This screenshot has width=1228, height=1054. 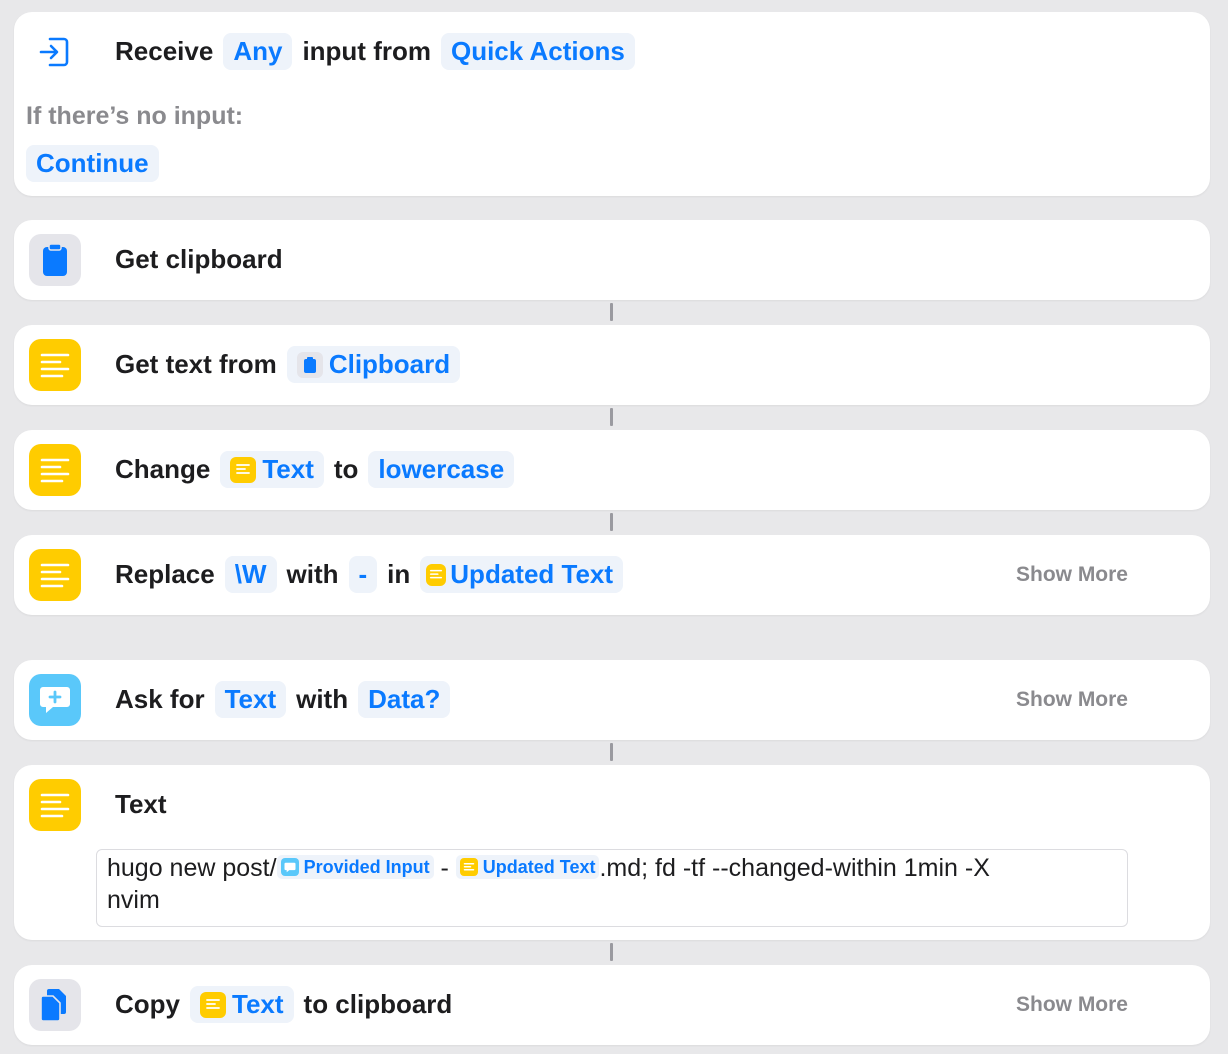 What do you see at coordinates (366, 867) in the screenshot?
I see `provided-input-label: Provided Input` at bounding box center [366, 867].